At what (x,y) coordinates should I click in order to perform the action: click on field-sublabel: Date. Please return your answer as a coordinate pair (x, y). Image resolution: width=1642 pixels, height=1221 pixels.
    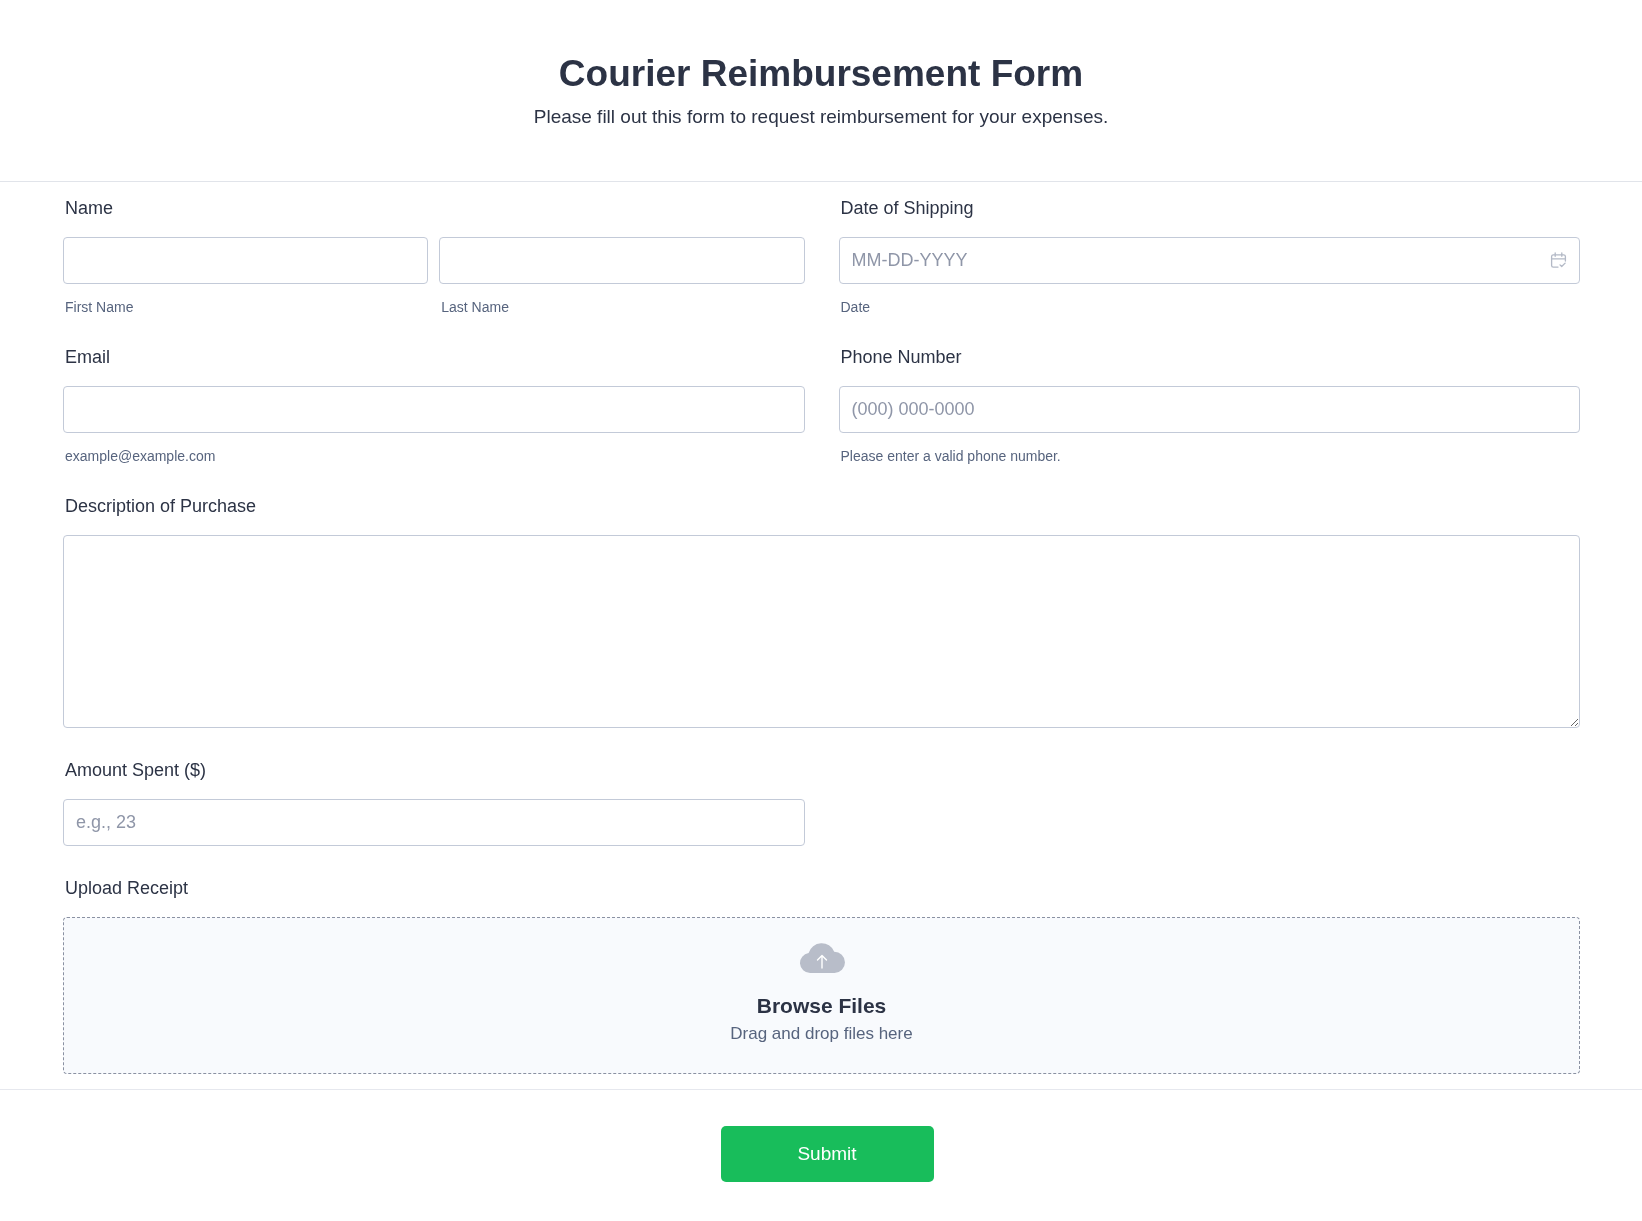
    Looking at the image, I should click on (855, 307).